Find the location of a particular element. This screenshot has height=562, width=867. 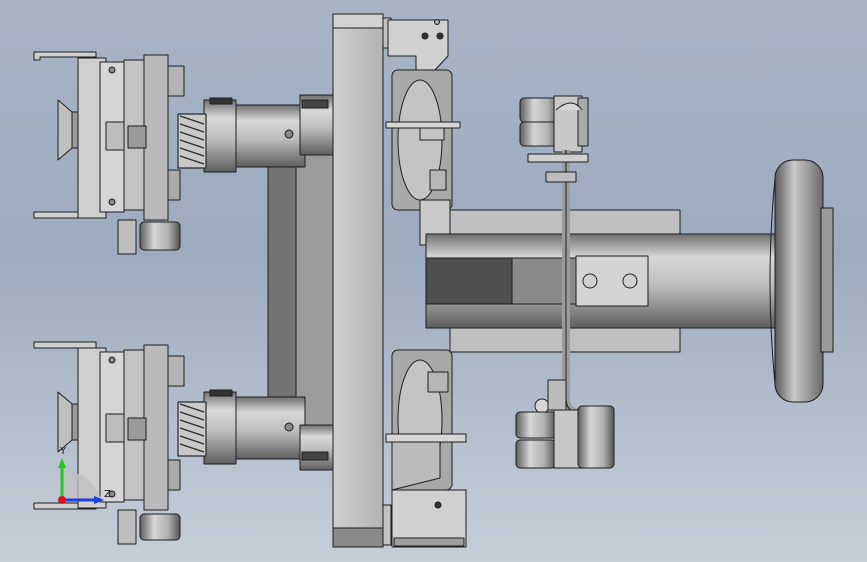

triad-y-label: Y is located at coordinates (63, 451).